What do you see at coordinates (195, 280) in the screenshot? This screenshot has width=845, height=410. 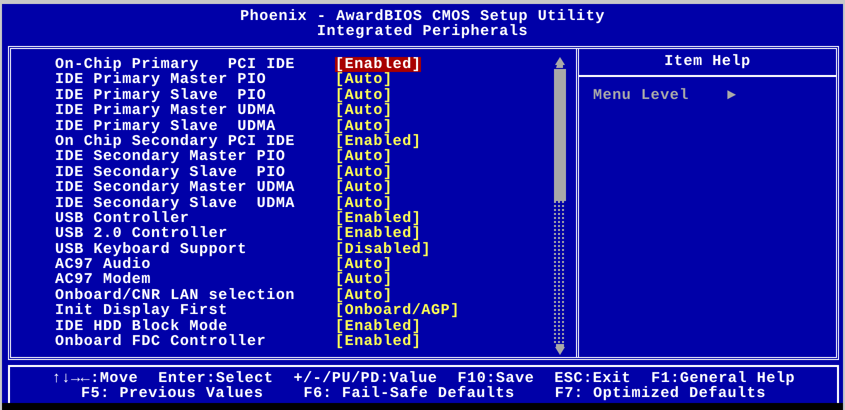 I see `setting-label: AC97 Modem` at bounding box center [195, 280].